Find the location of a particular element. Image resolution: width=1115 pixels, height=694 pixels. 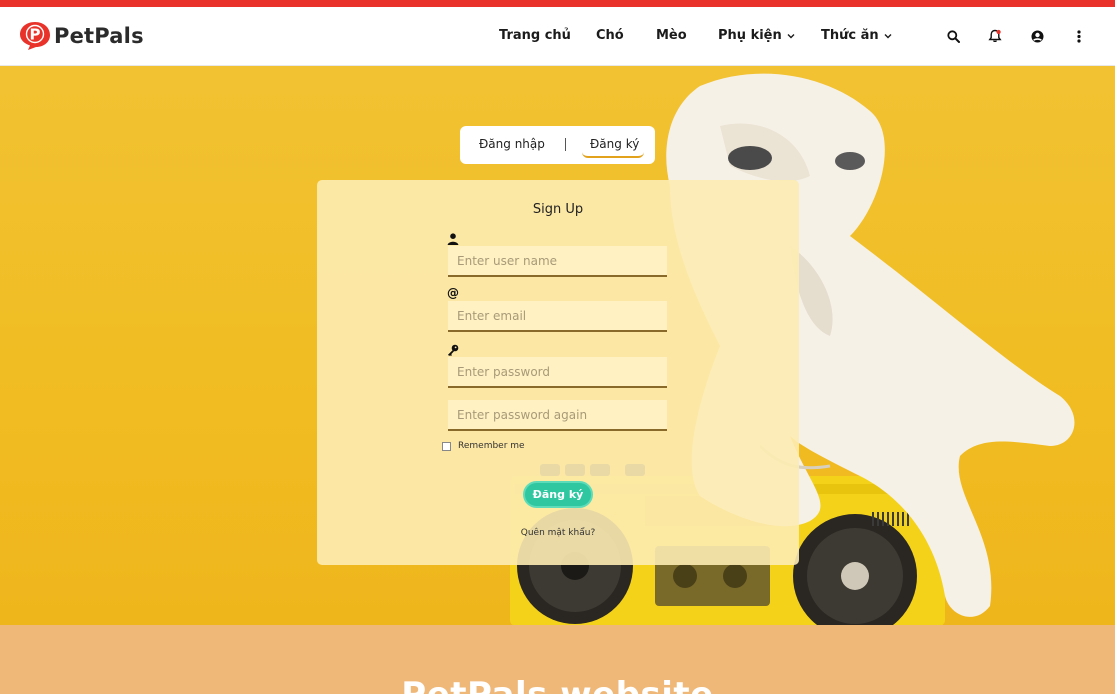

key-icon is located at coordinates (453, 350).